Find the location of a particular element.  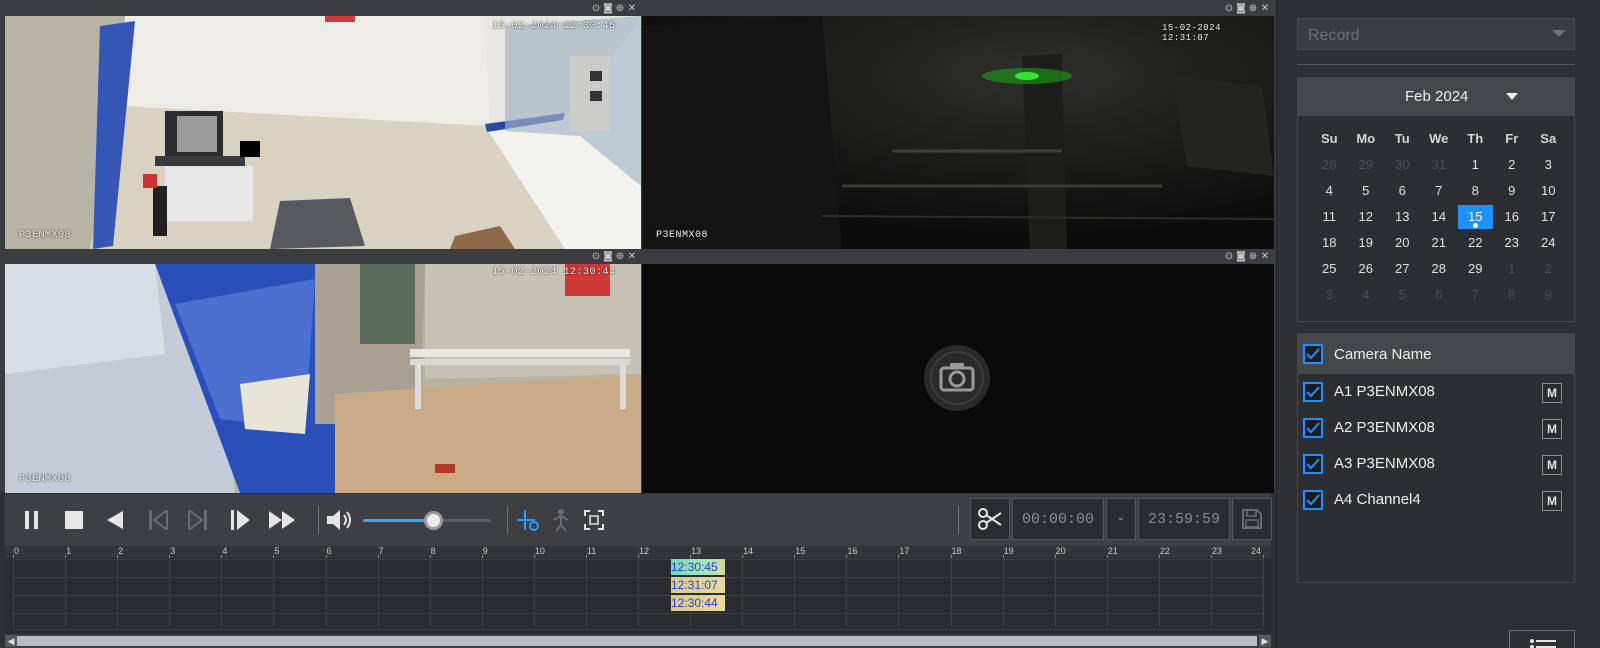

fullscreen-icon is located at coordinates (594, 520).